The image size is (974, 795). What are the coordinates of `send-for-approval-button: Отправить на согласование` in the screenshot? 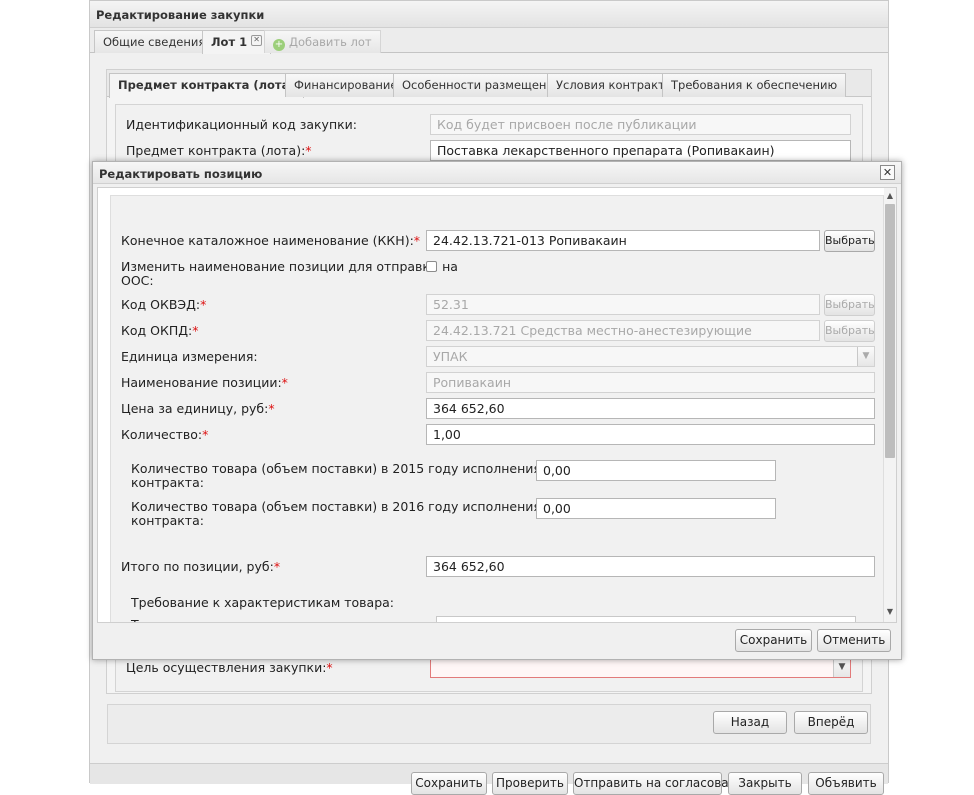 It's located at (662, 783).